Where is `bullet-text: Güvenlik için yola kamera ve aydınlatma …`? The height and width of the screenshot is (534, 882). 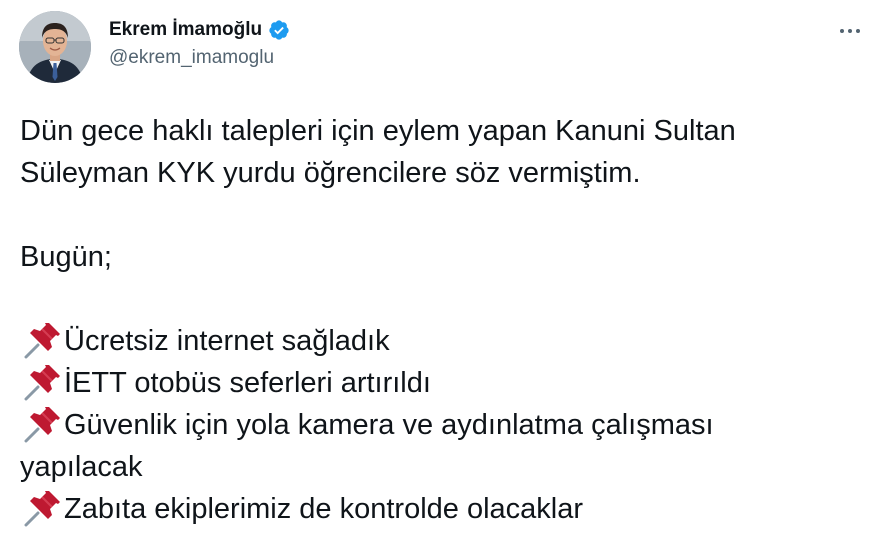 bullet-text: Güvenlik için yola kamera ve aydınlatma … is located at coordinates (389, 425).